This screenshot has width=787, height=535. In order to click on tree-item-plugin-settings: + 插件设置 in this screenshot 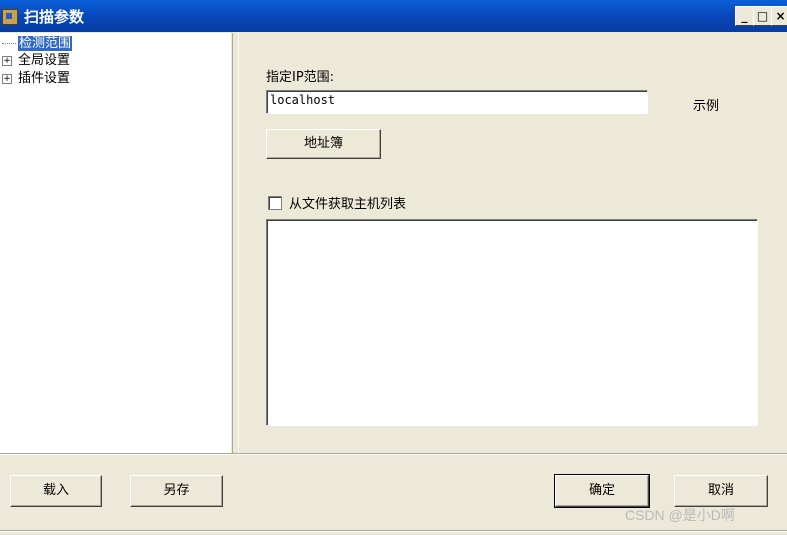, I will do `click(36, 79)`.